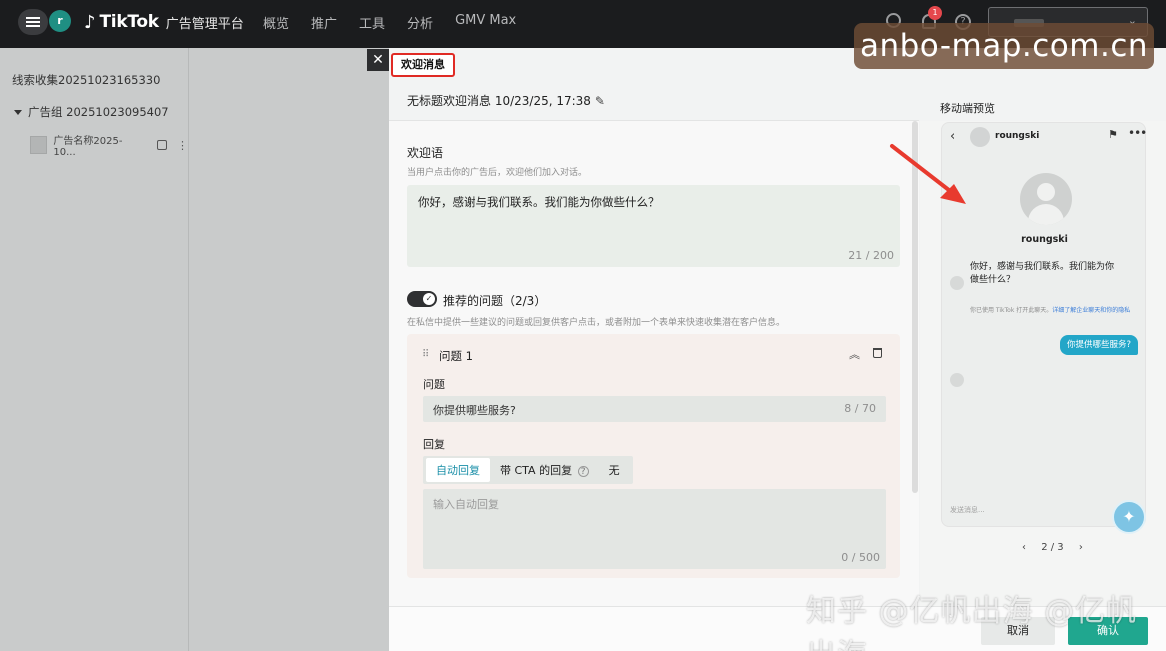 This screenshot has height=651, width=1166. What do you see at coordinates (877, 353) in the screenshot?
I see `trash-icon` at bounding box center [877, 353].